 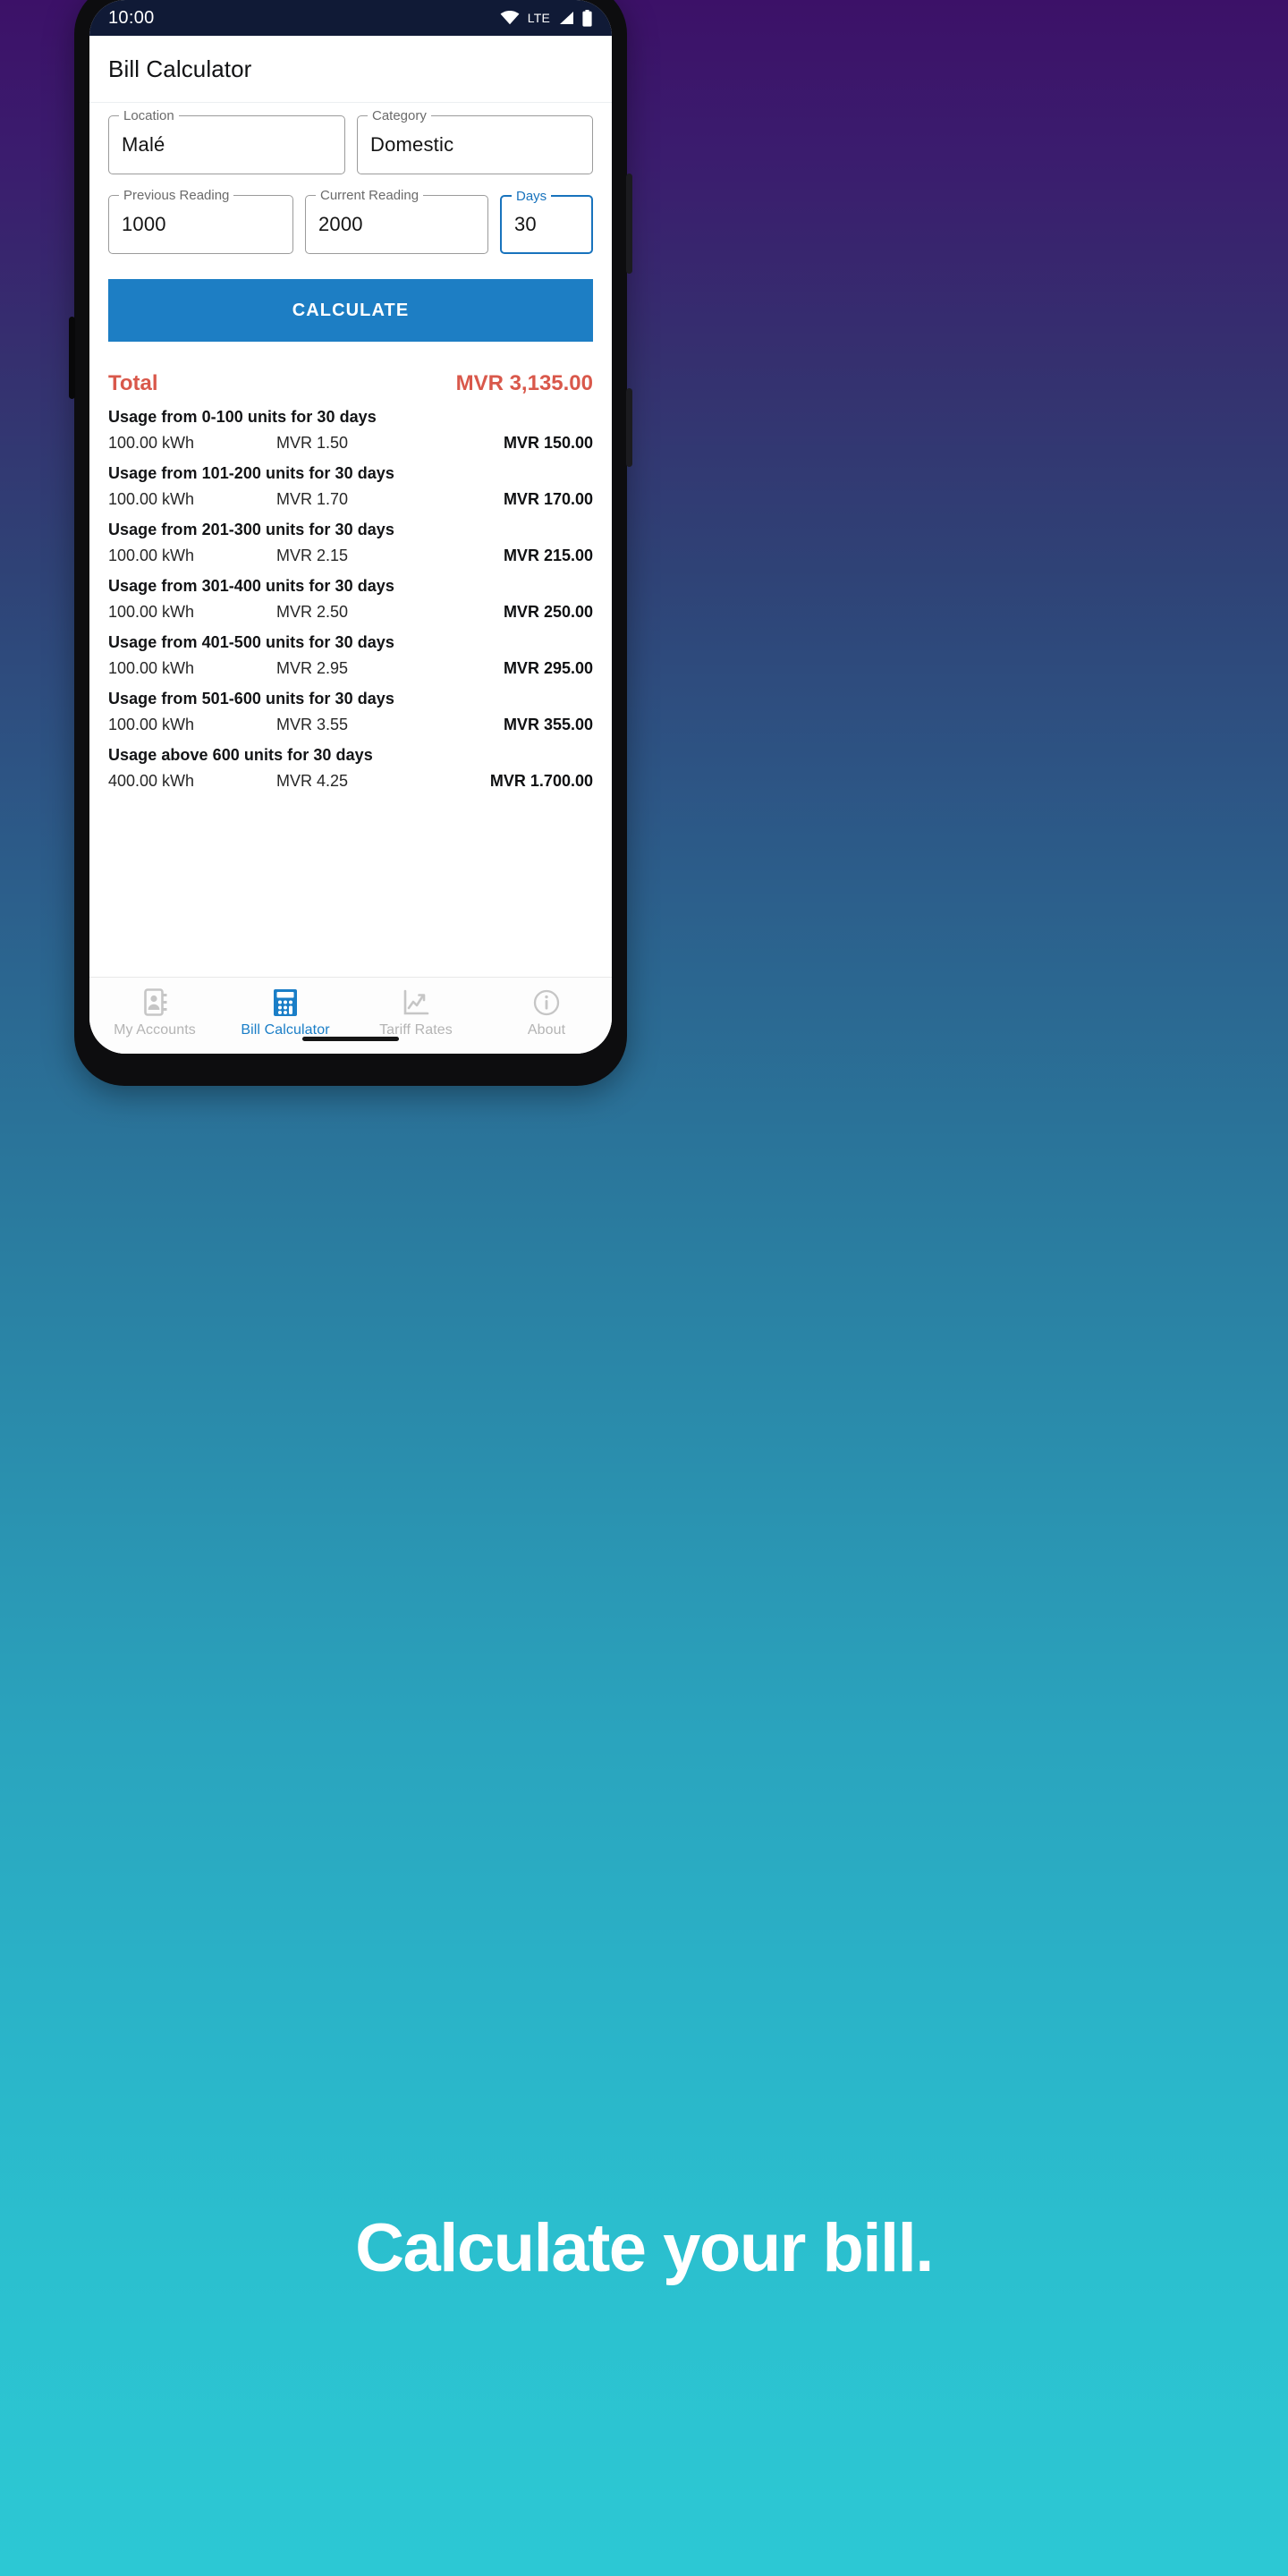 I want to click on usage-values: 100.00 kWh MVR 2.50 MVR 250.00, so click(x=350, y=612).